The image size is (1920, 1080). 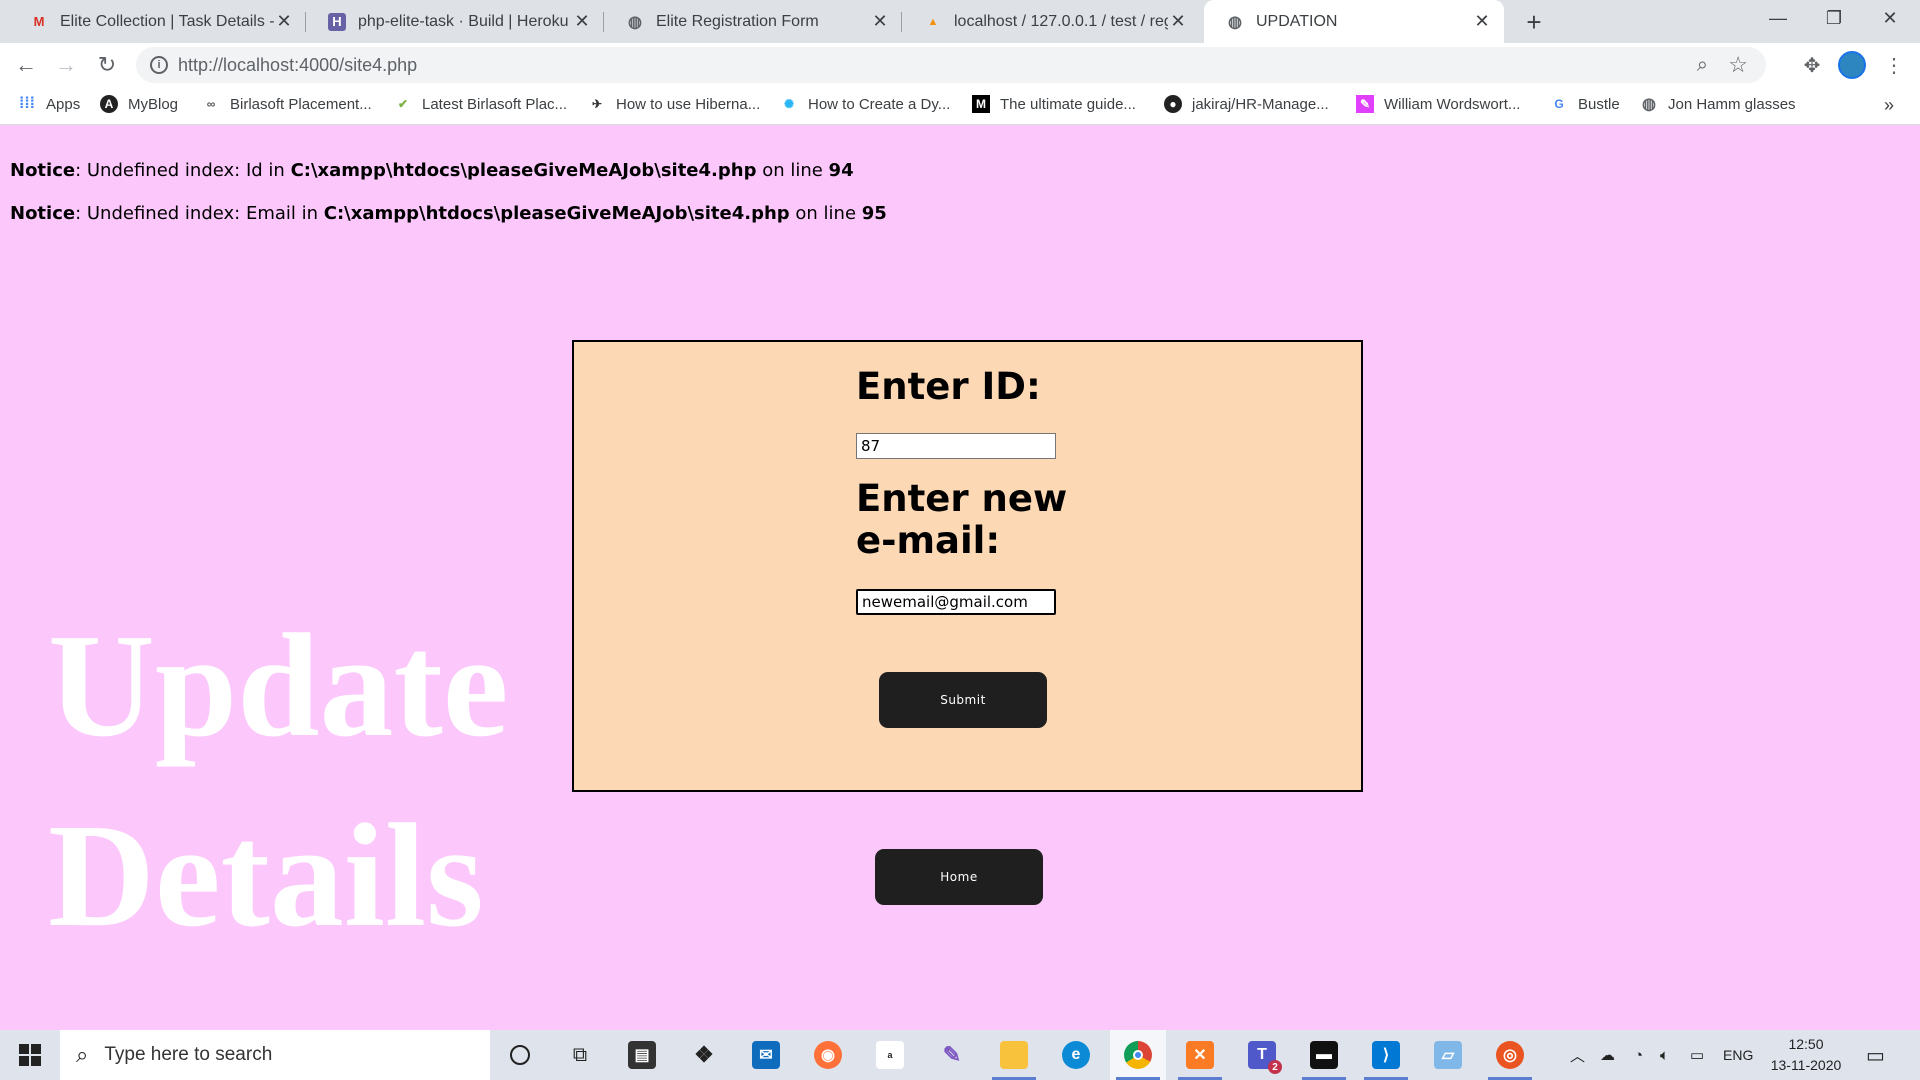 What do you see at coordinates (297, 65) in the screenshot?
I see `url-text: http://localhost:4000/site4.php` at bounding box center [297, 65].